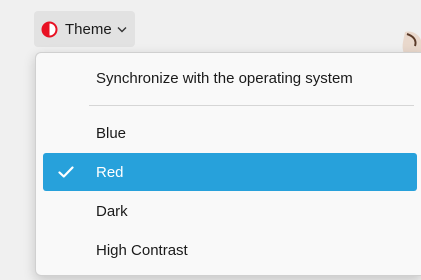 This screenshot has height=280, width=421. What do you see at coordinates (110, 172) in the screenshot?
I see `menu-item-label: Red` at bounding box center [110, 172].